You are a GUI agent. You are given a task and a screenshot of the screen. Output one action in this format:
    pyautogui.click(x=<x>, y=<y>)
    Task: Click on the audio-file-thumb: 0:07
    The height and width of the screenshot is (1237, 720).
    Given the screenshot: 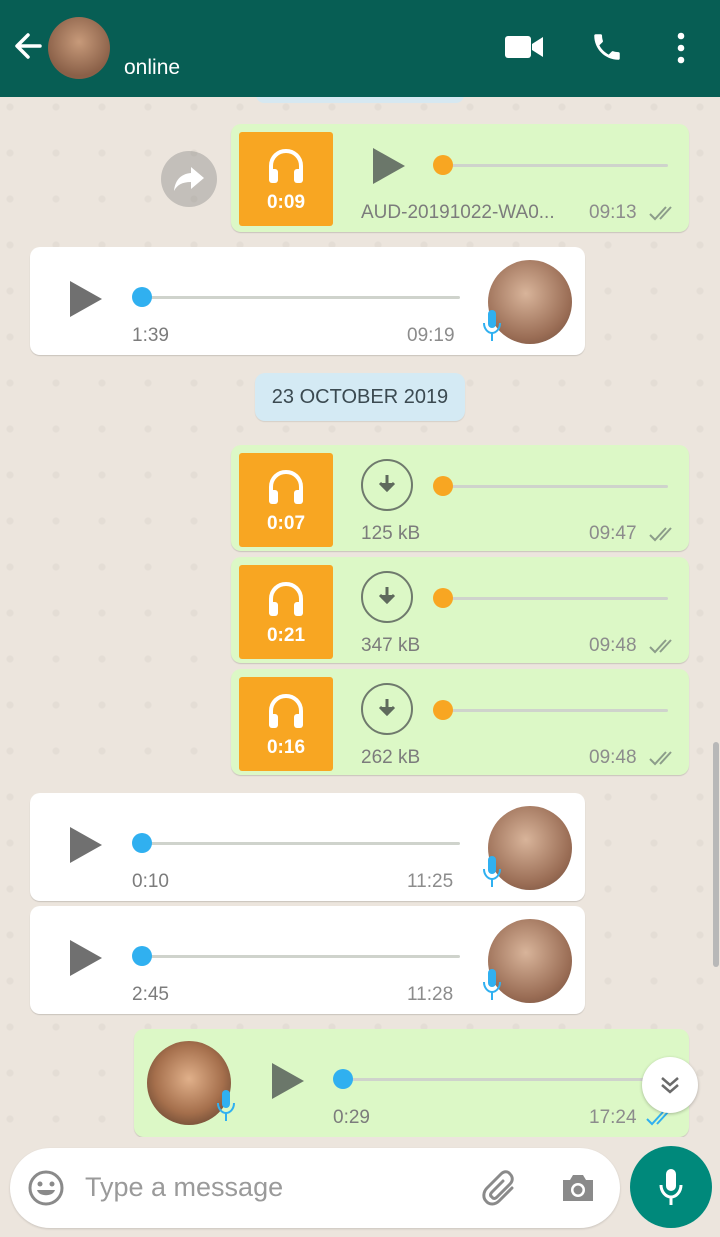 What is the action you would take?
    pyautogui.click(x=286, y=500)
    